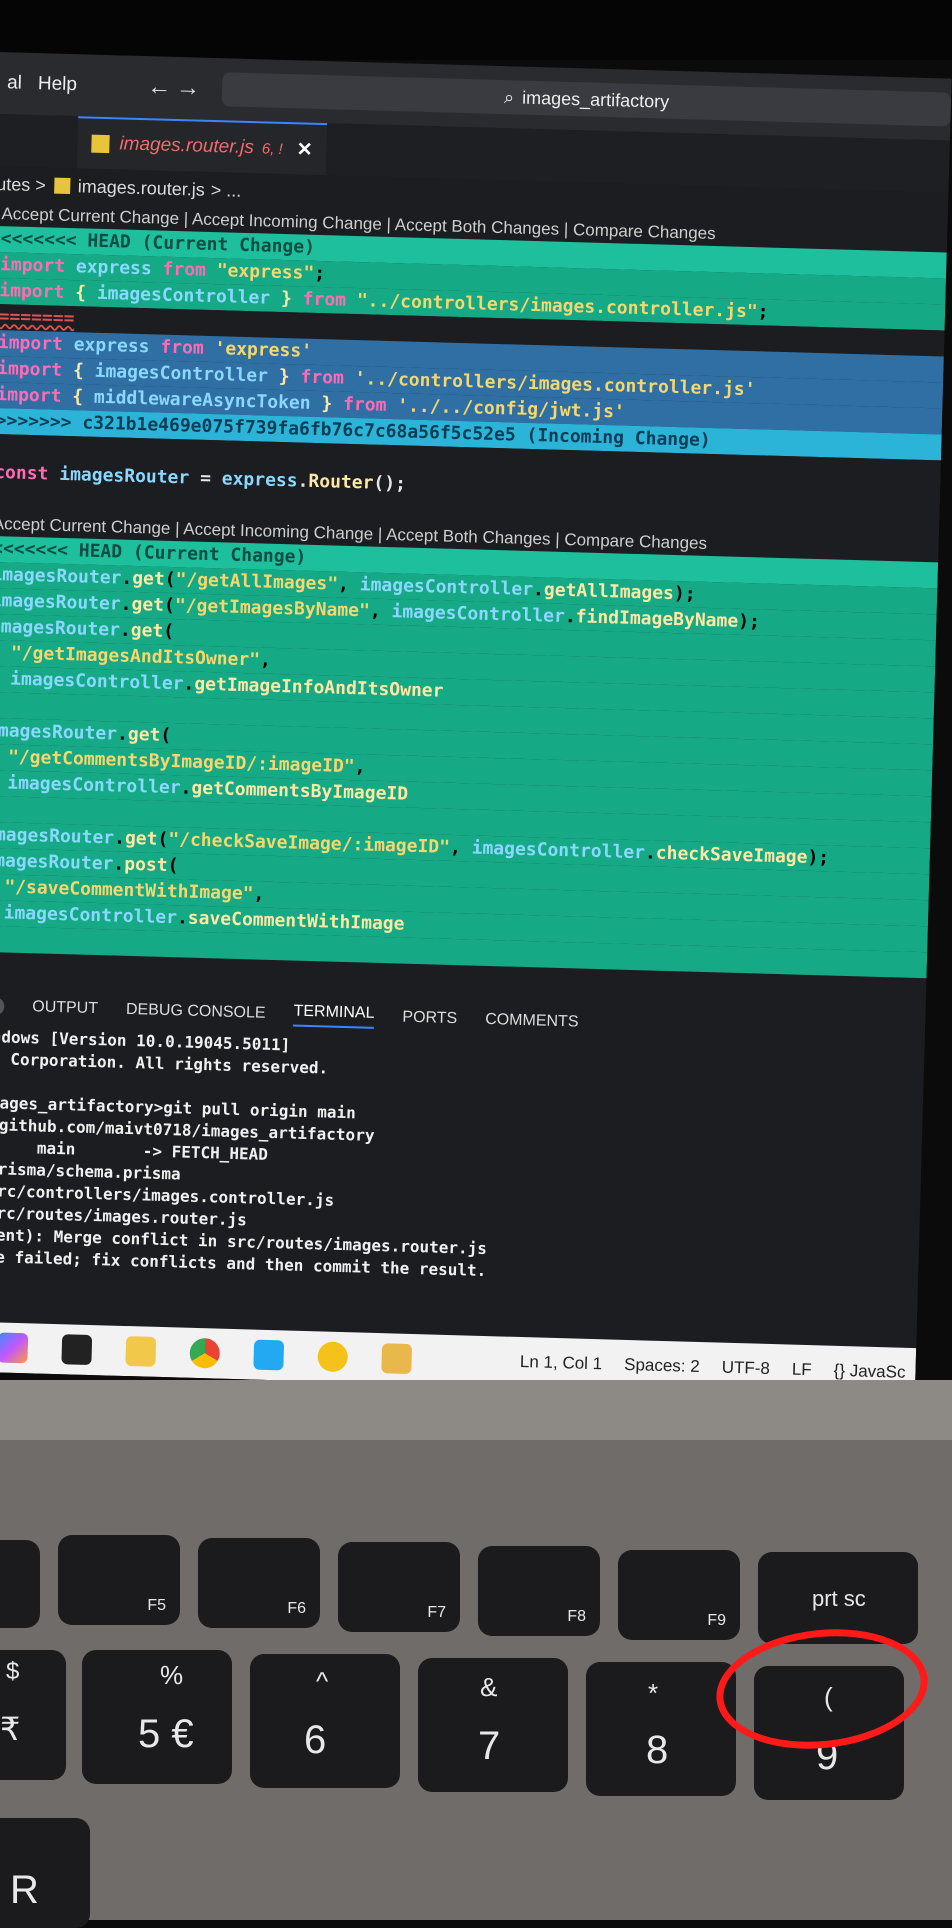  Describe the element at coordinates (2, 1006) in the screenshot. I see `problems-count-badge: 6` at that location.